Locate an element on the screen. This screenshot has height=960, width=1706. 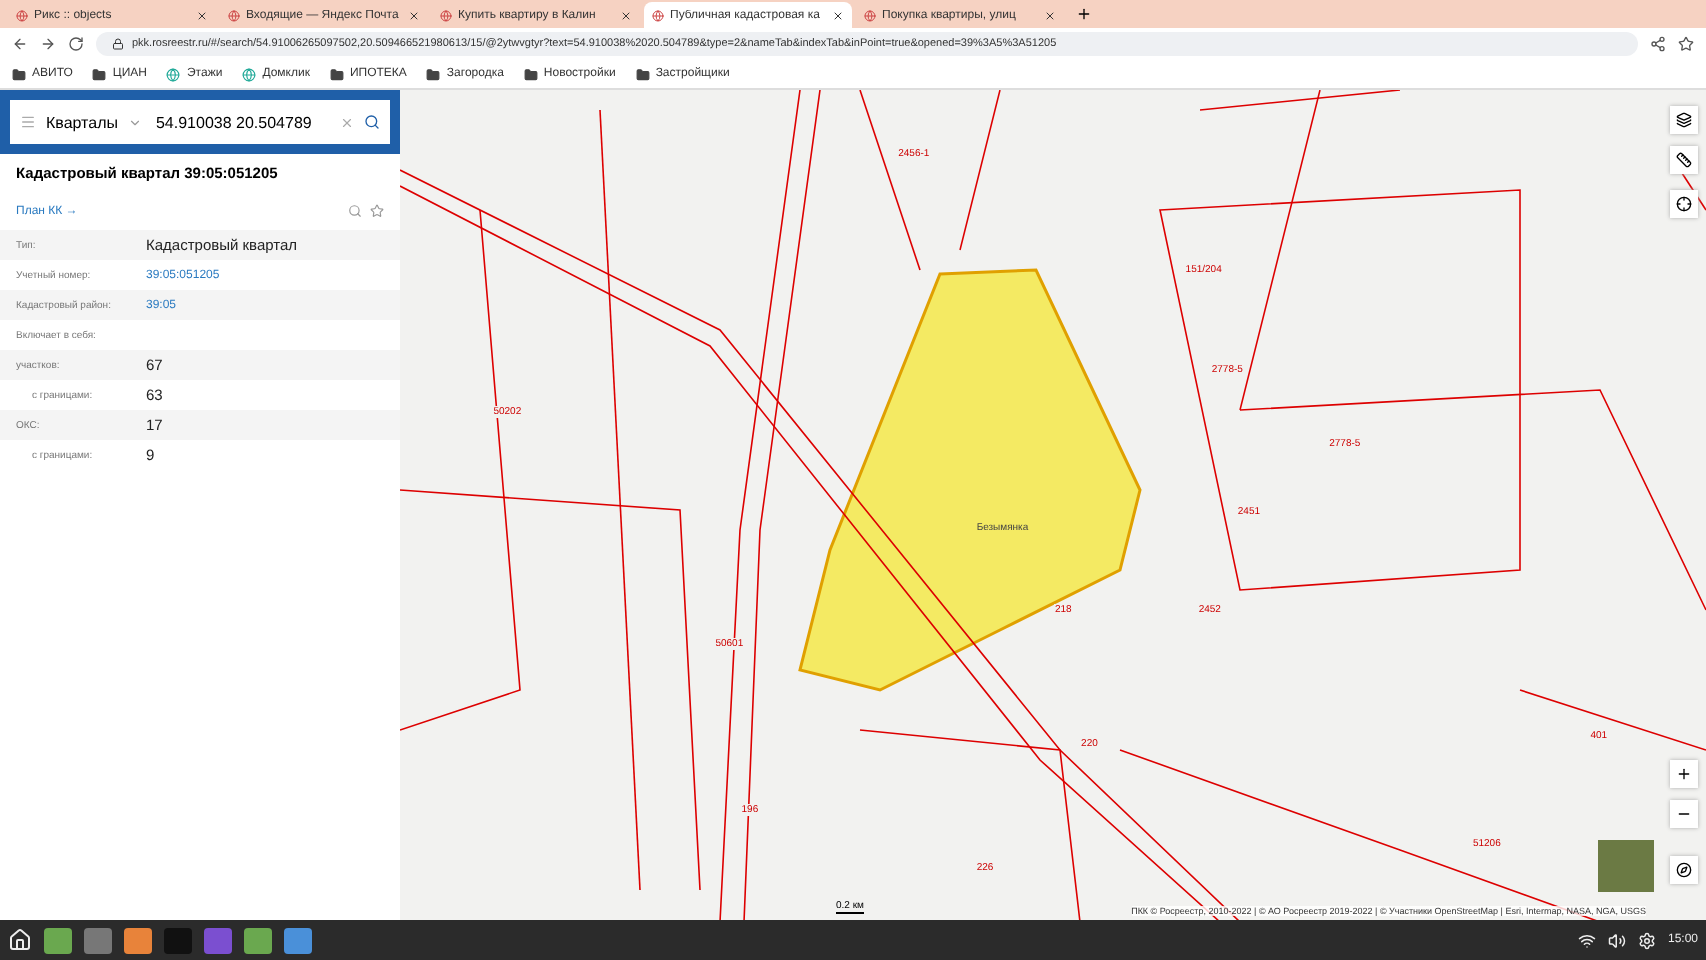
search-icon is located at coordinates (372, 122).